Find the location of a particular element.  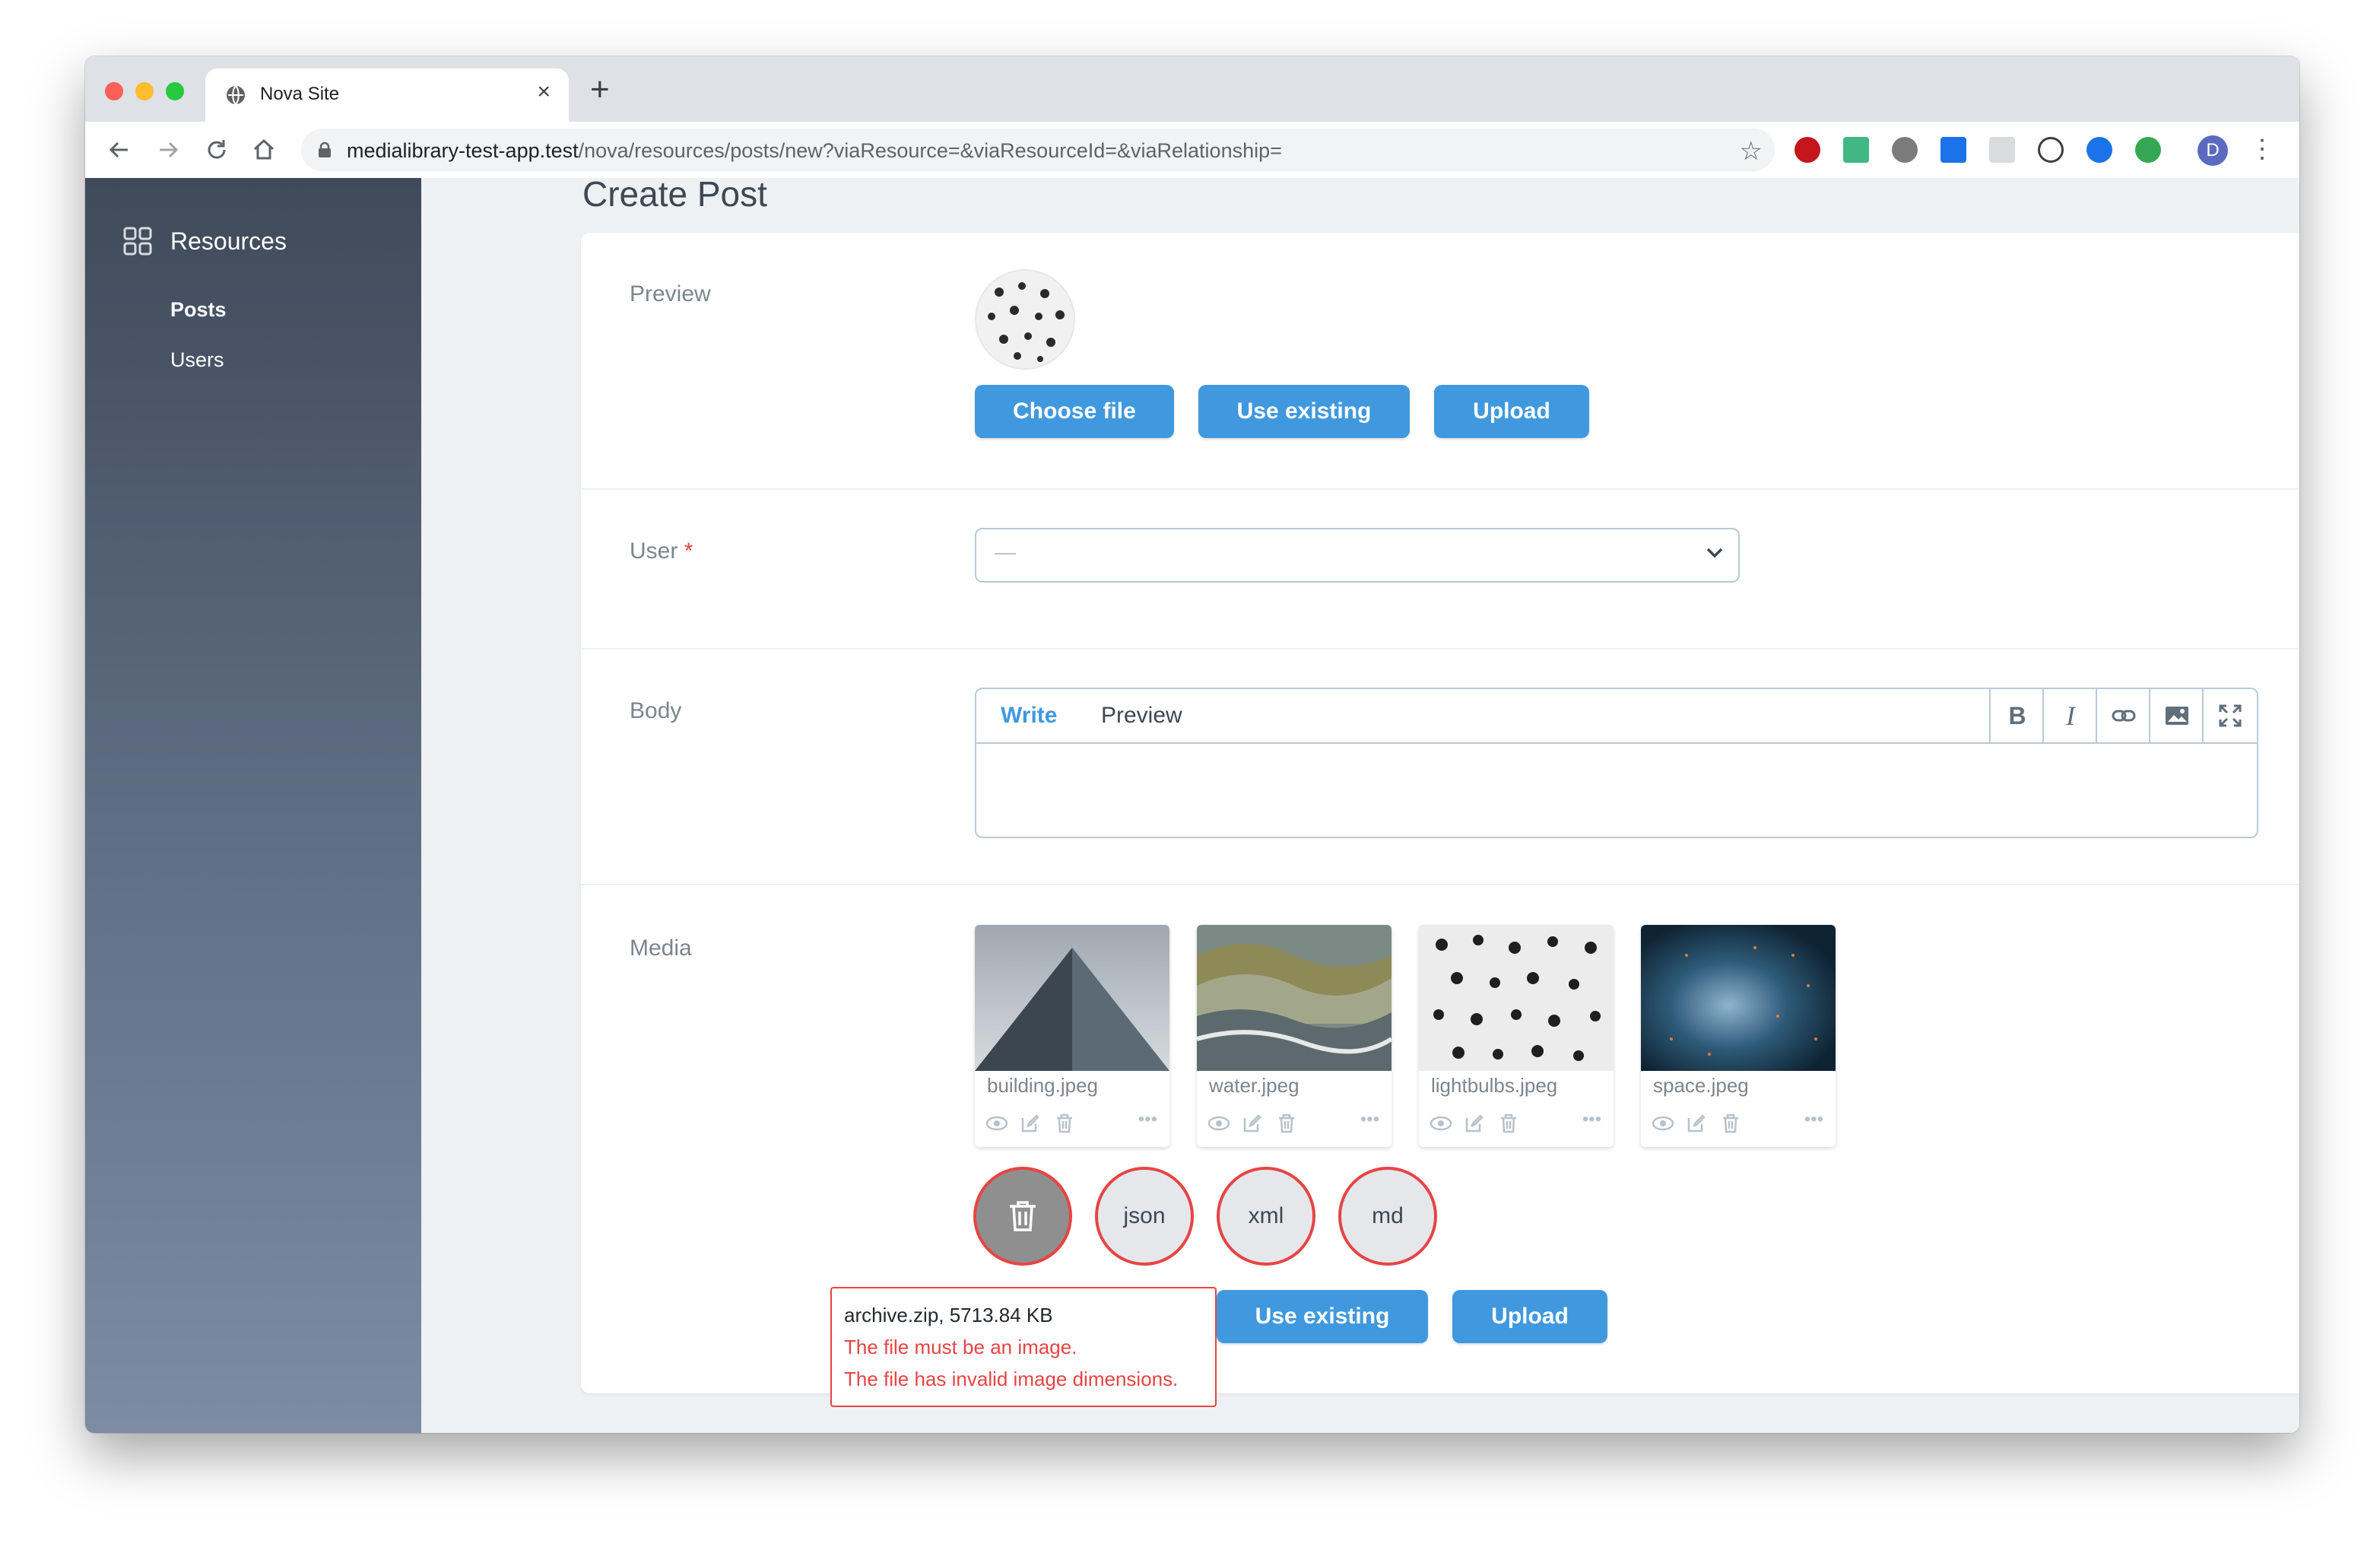

required-mark: * is located at coordinates (688, 551).